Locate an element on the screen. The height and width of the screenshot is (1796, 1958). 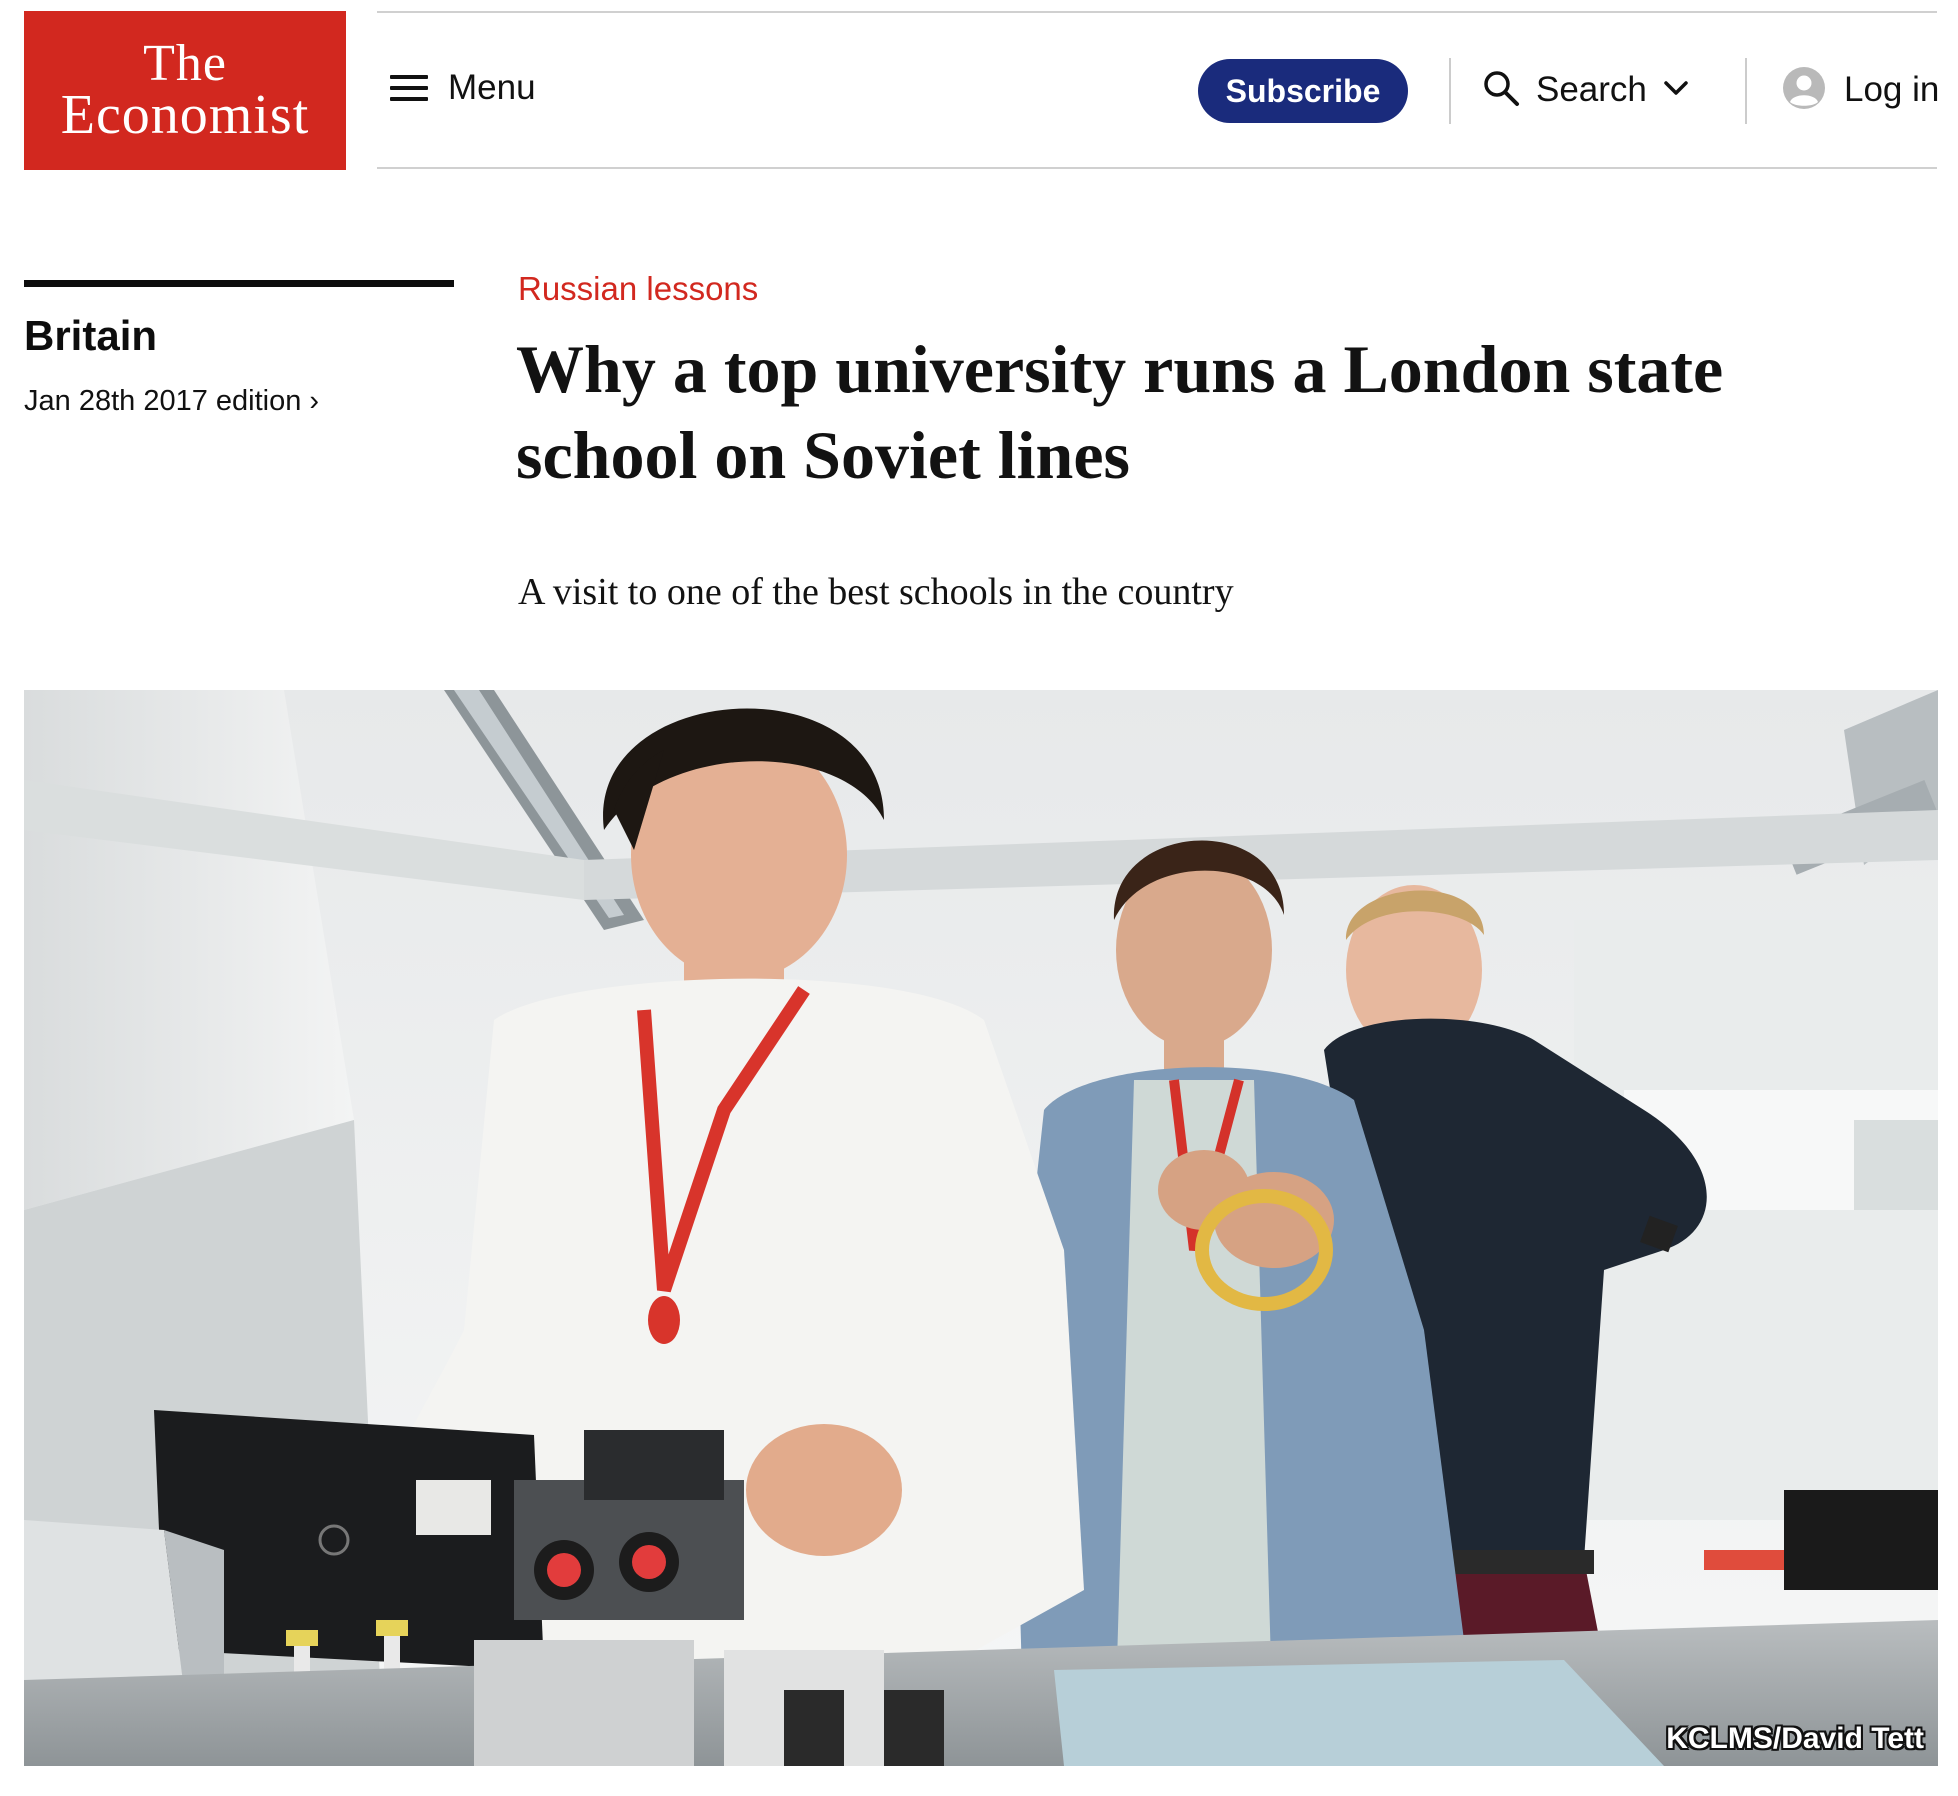
logo-line-2: Economist is located at coordinates (185, 114).